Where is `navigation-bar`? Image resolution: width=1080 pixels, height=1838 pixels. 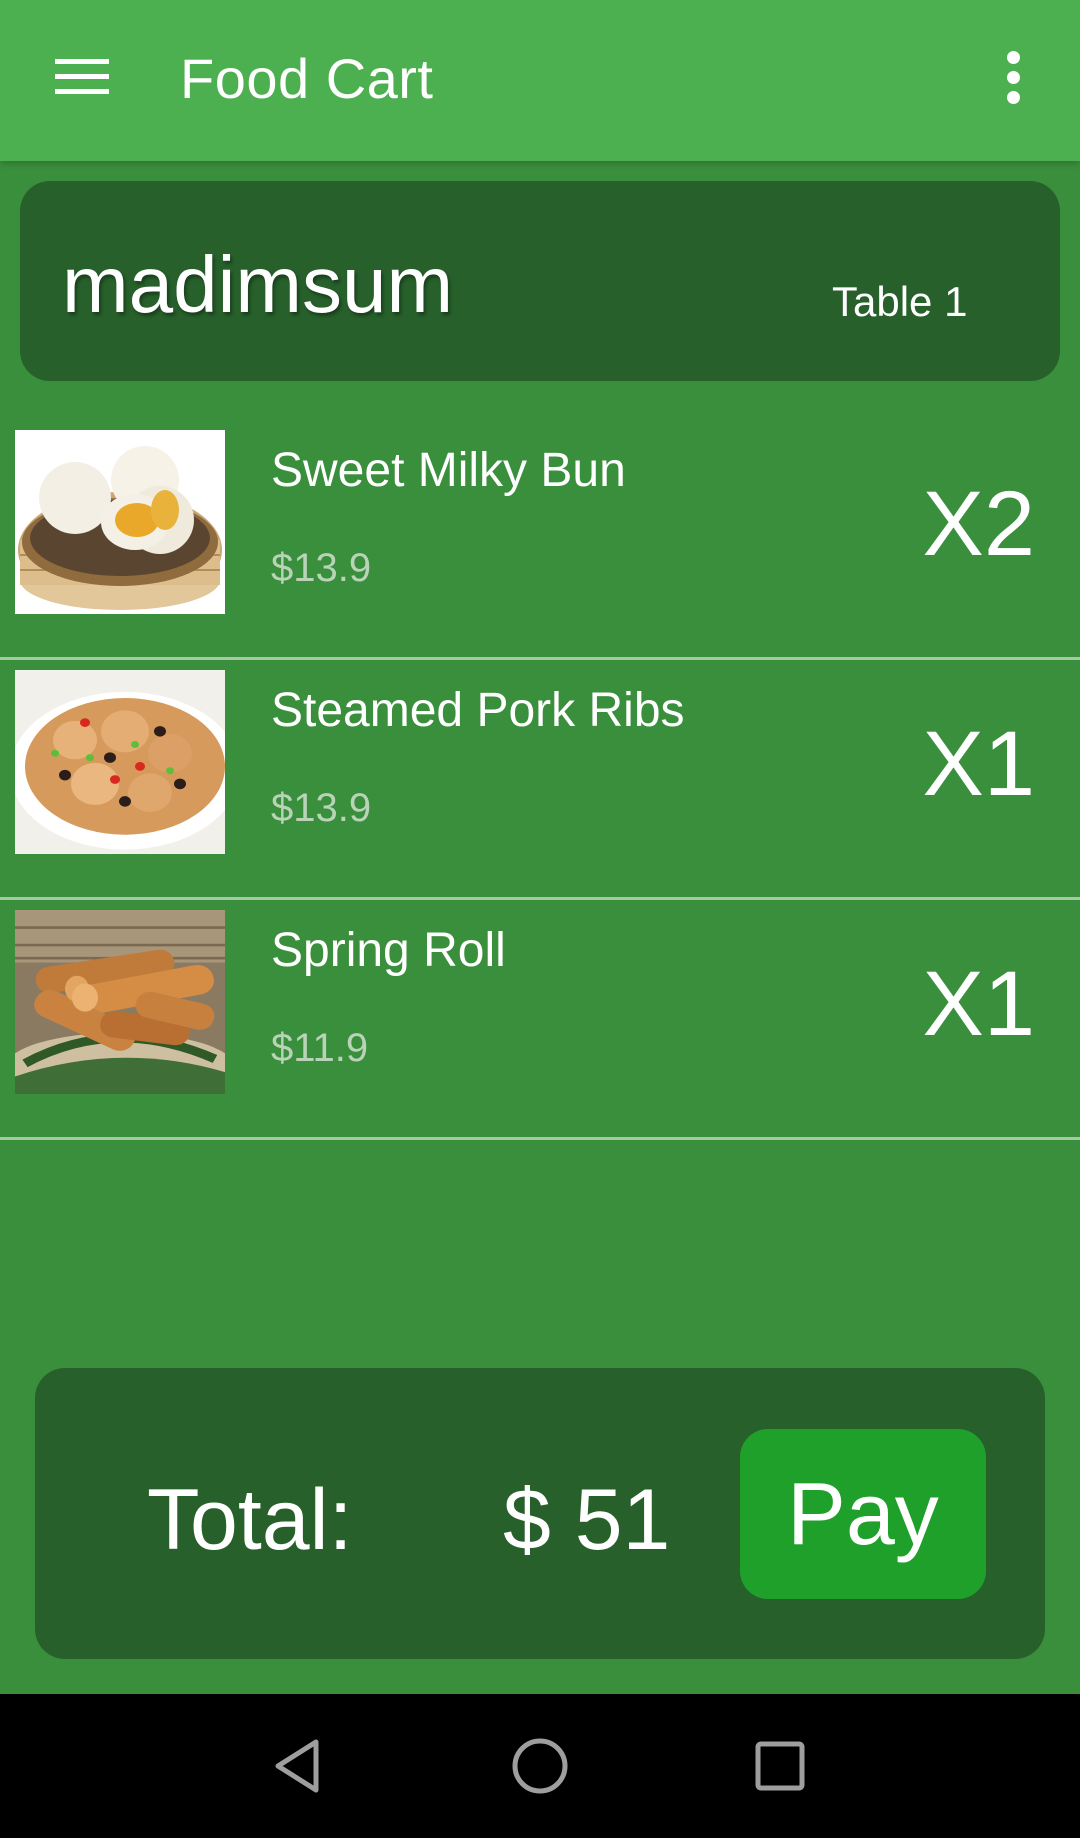 navigation-bar is located at coordinates (540, 1766).